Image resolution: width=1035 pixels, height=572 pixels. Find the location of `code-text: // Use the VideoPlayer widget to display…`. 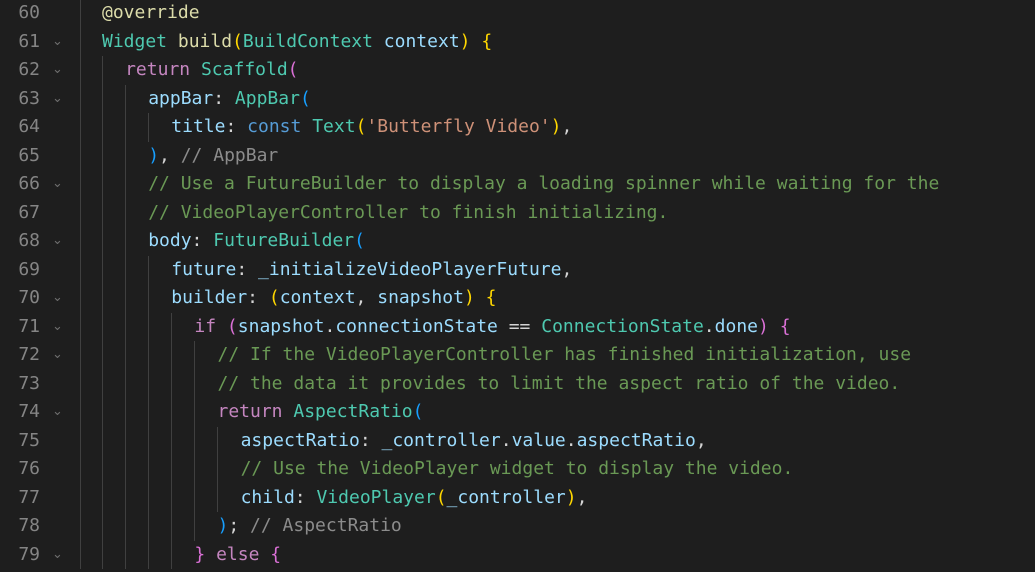

code-text: // Use the VideoPlayer widget to display… is located at coordinates (517, 469).